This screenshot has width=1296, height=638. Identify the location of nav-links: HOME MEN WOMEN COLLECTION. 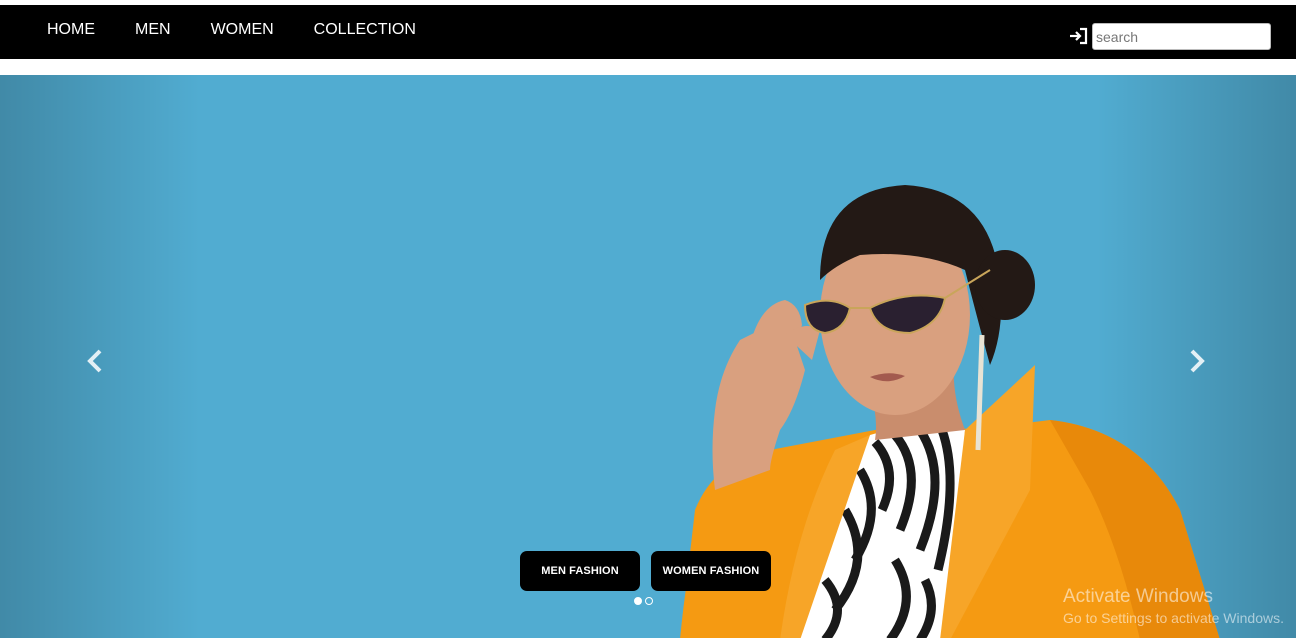
(251, 30).